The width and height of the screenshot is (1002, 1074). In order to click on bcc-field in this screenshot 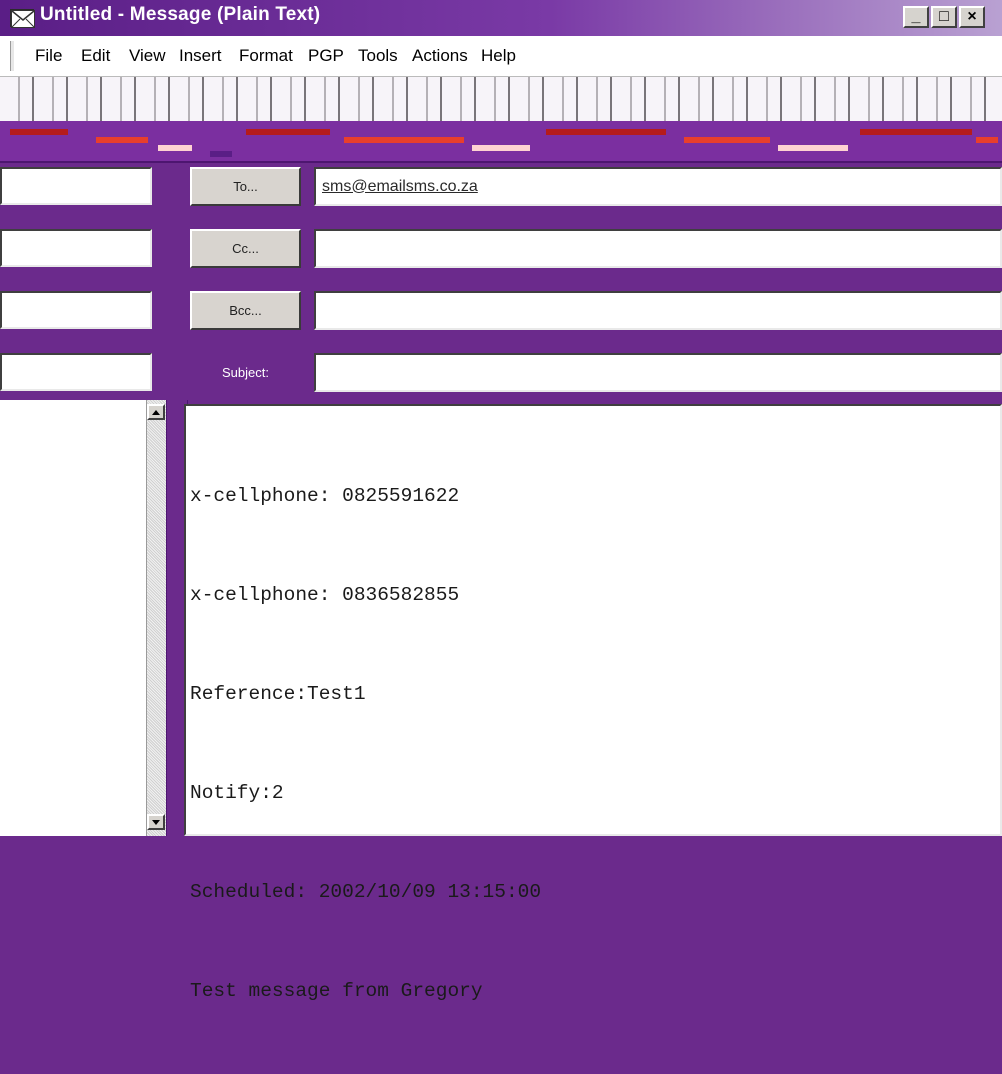, I will do `click(658, 310)`.